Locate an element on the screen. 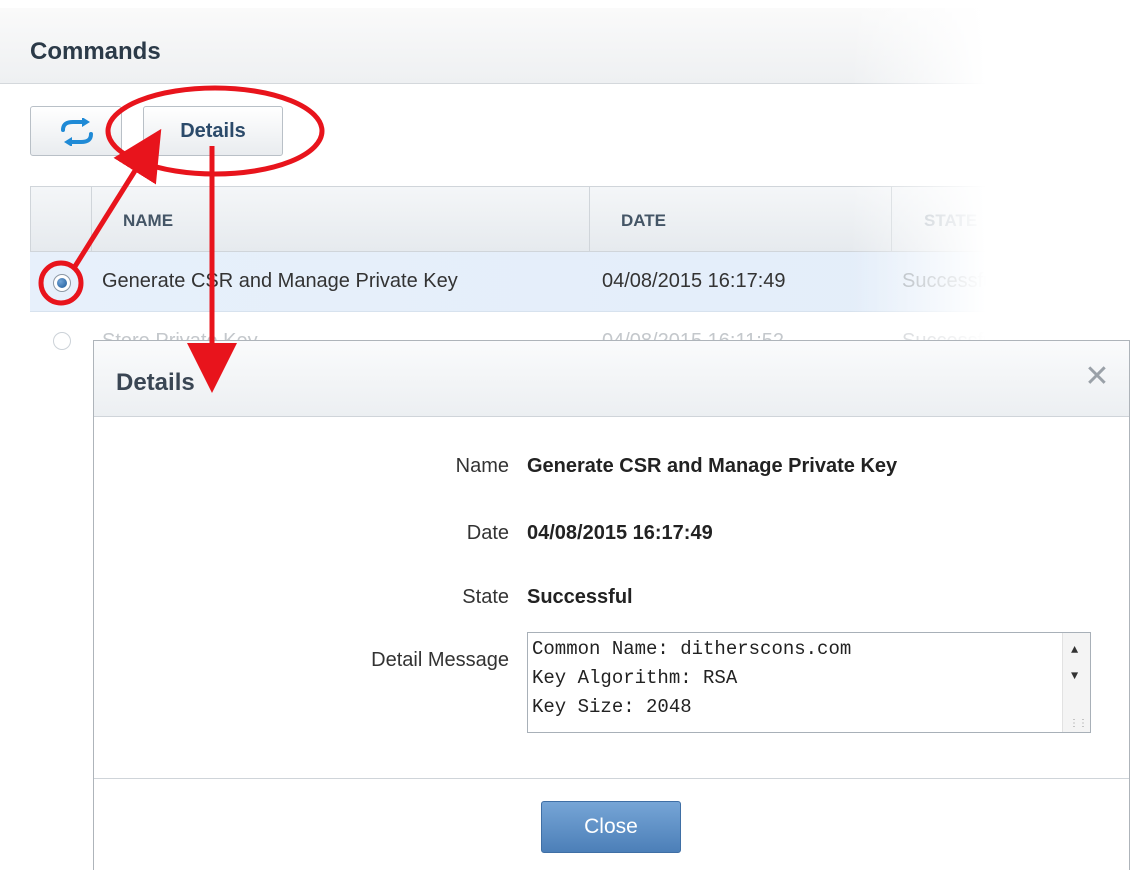 This screenshot has height=871, width=1130. date-value: 04/08/2015 16:17:49 is located at coordinates (620, 533).